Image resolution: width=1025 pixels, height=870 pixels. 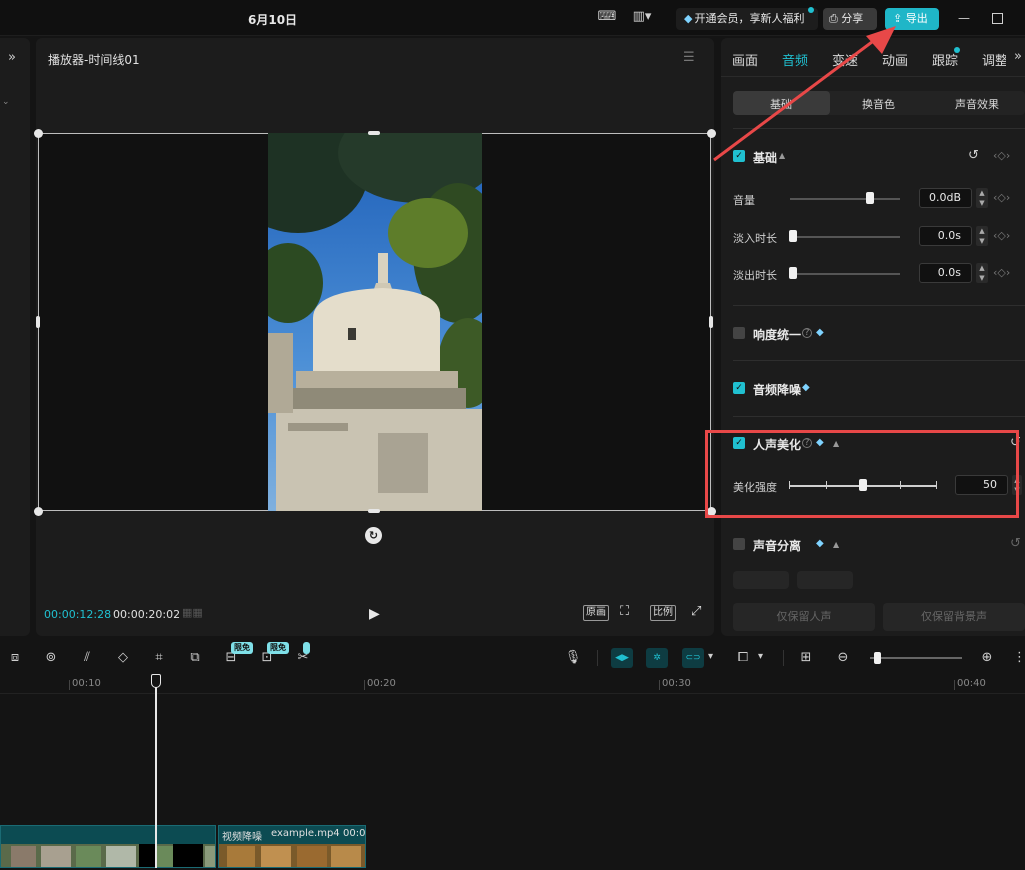 I want to click on tab-tracking: 跟踪, so click(x=945, y=59).